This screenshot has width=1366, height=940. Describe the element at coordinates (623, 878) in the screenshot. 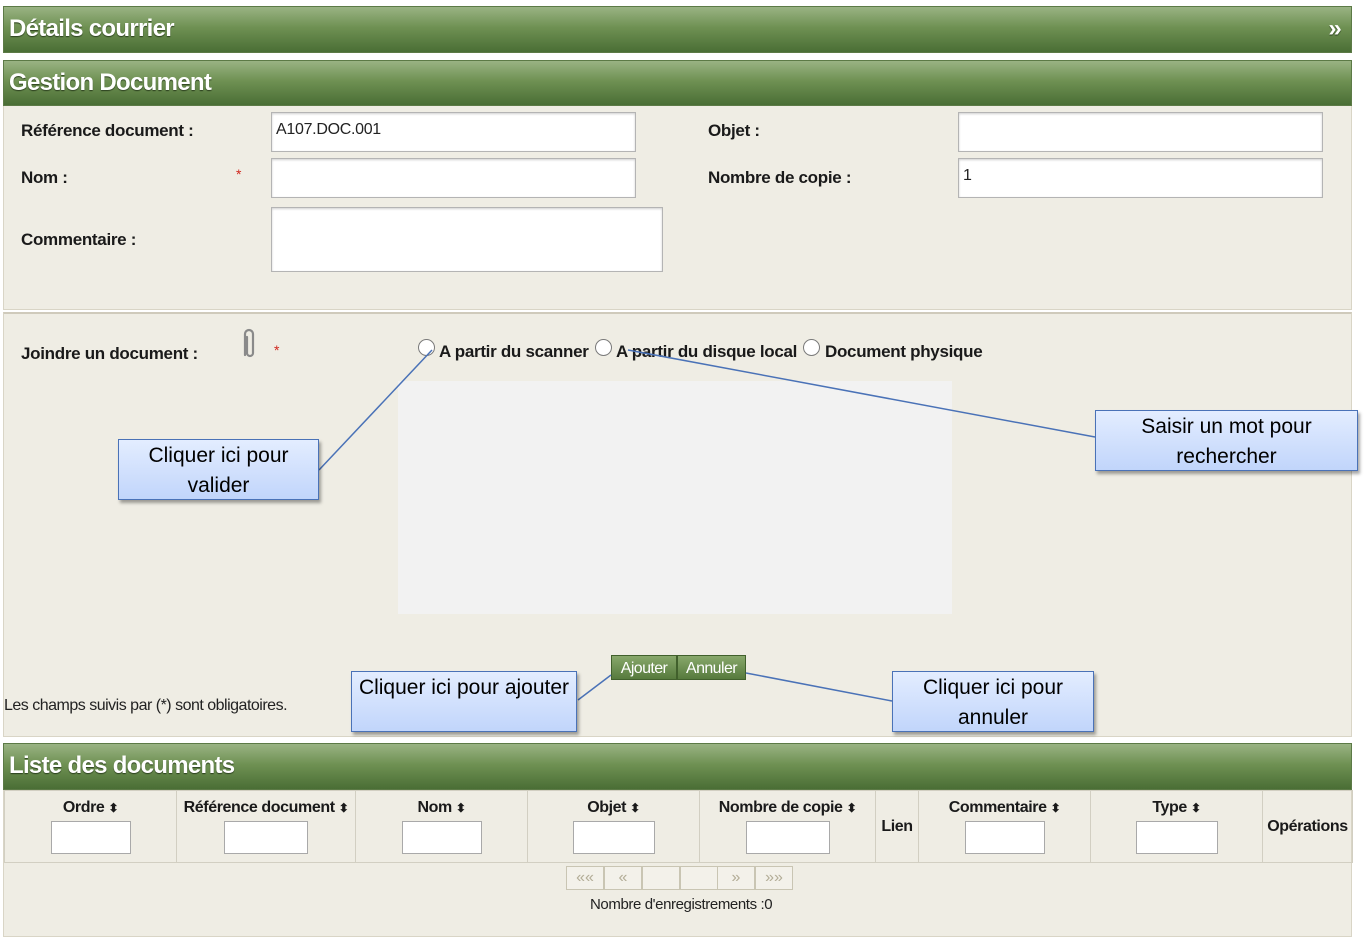

I see `pager-prev-button: «` at that location.